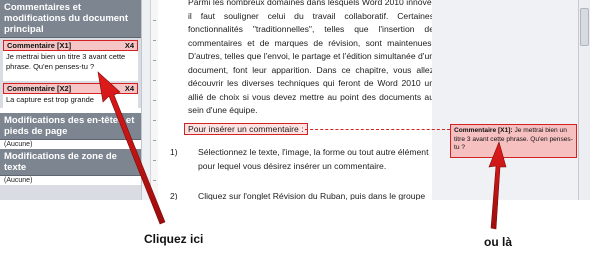 This screenshot has width=600, height=255. I want to click on scroll-thumb, so click(584, 27).